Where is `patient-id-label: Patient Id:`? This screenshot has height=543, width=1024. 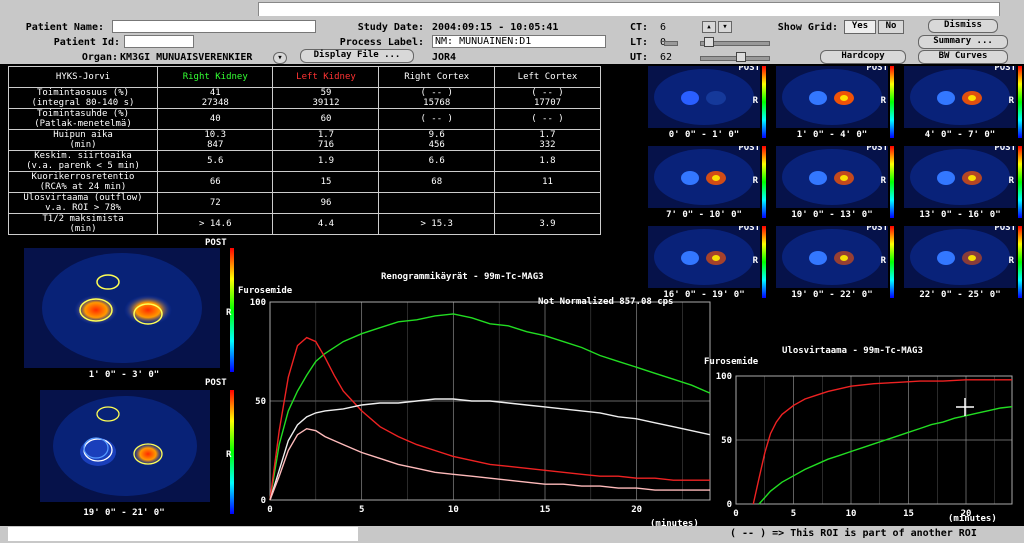 patient-id-label: Patient Id: is located at coordinates (86, 42).